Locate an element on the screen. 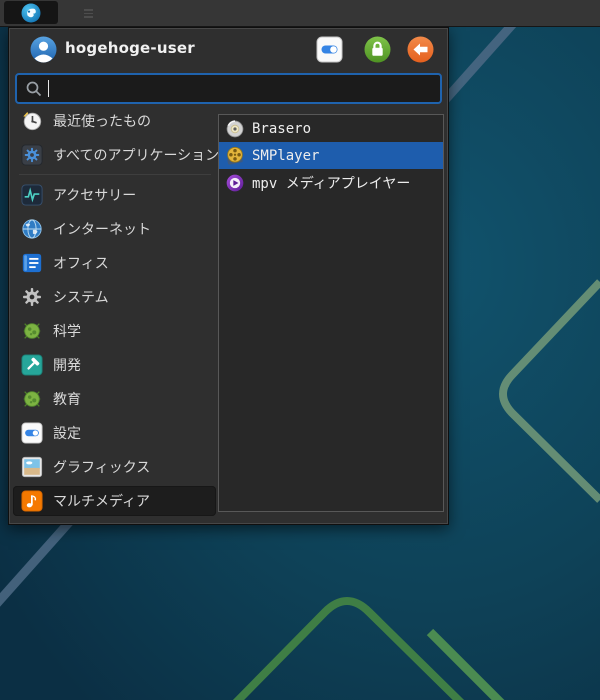  sidebar-item-label: 教育 is located at coordinates (67, 400).